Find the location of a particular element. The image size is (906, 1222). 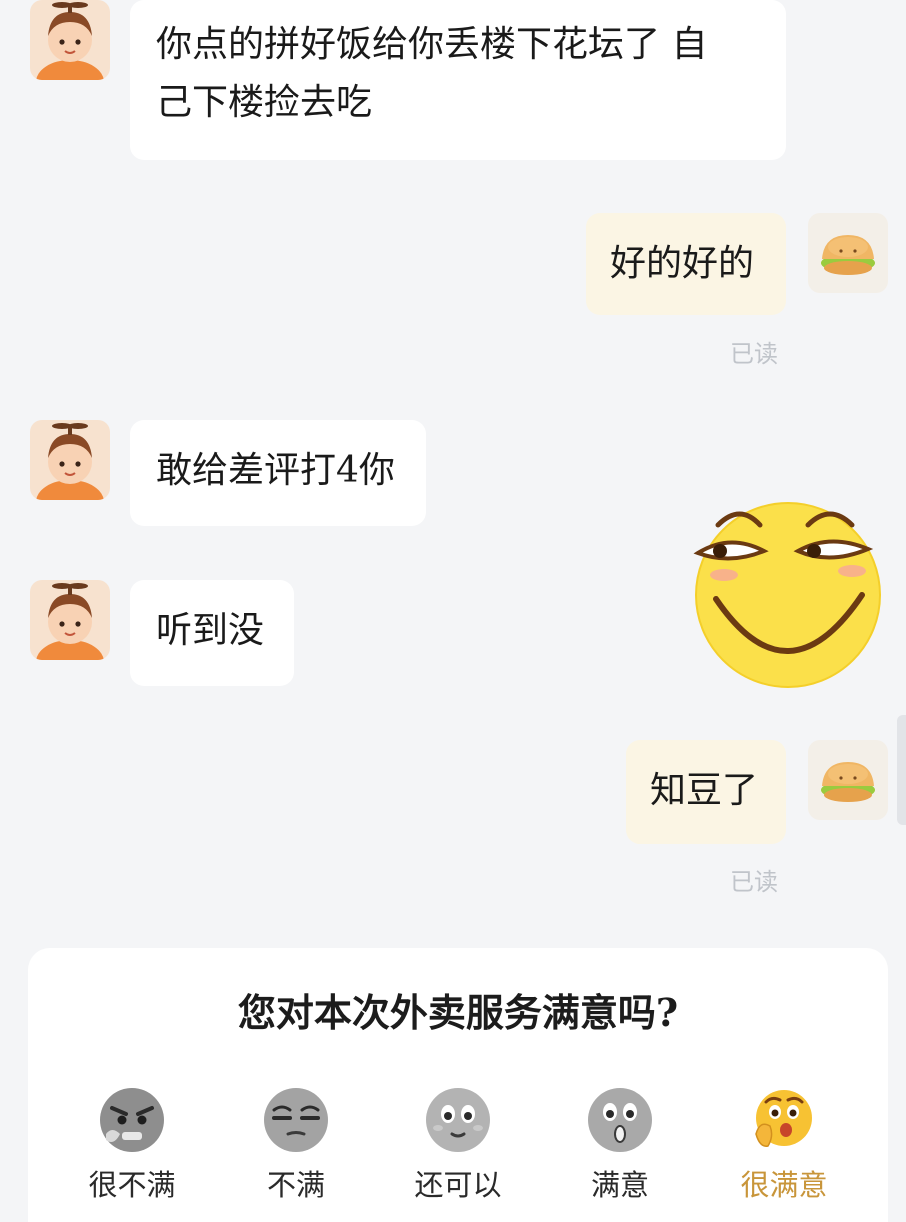

message-text-line: 己下楼捡去吃 is located at coordinates (264, 102).